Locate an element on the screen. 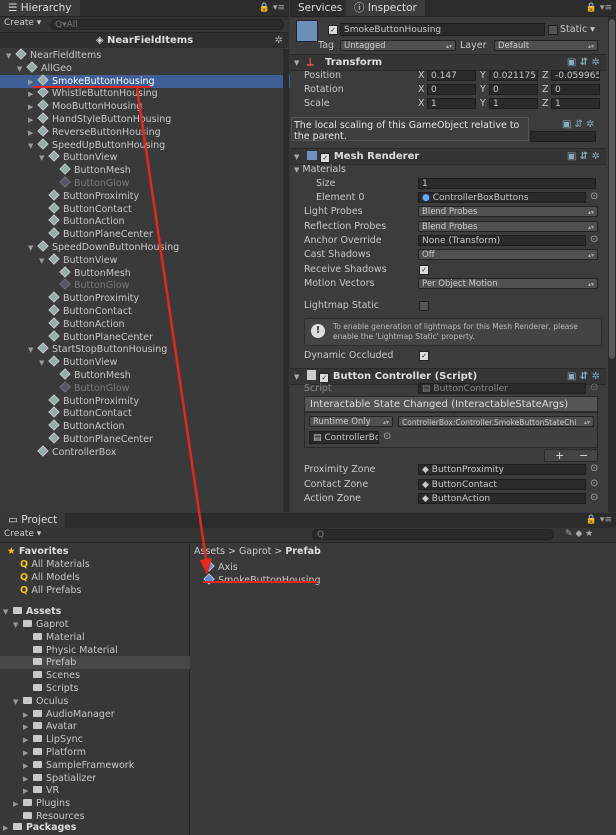 The image size is (616, 835). annotation-arrow-head is located at coordinates (206, 566).